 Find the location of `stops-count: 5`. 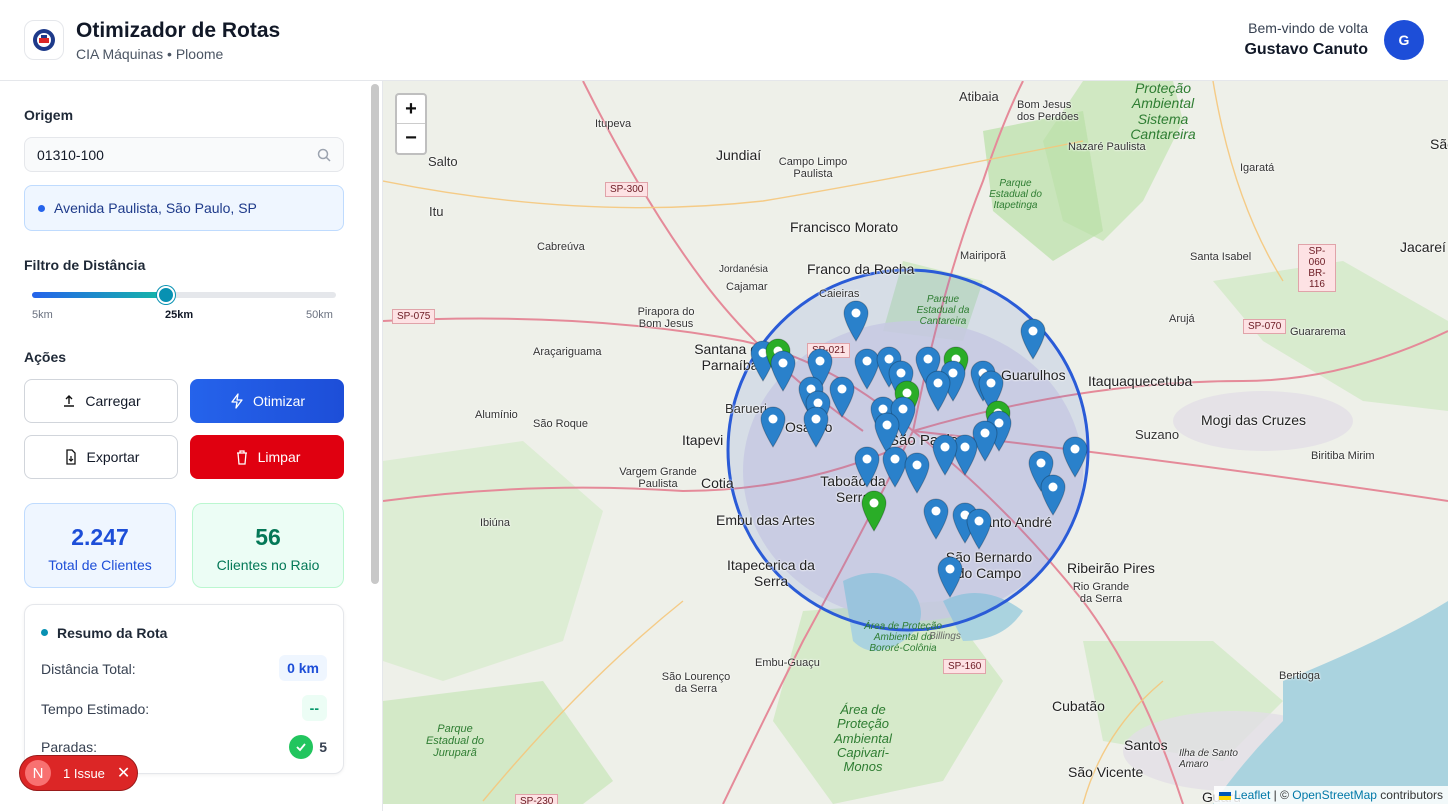

stops-count: 5 is located at coordinates (308, 747).